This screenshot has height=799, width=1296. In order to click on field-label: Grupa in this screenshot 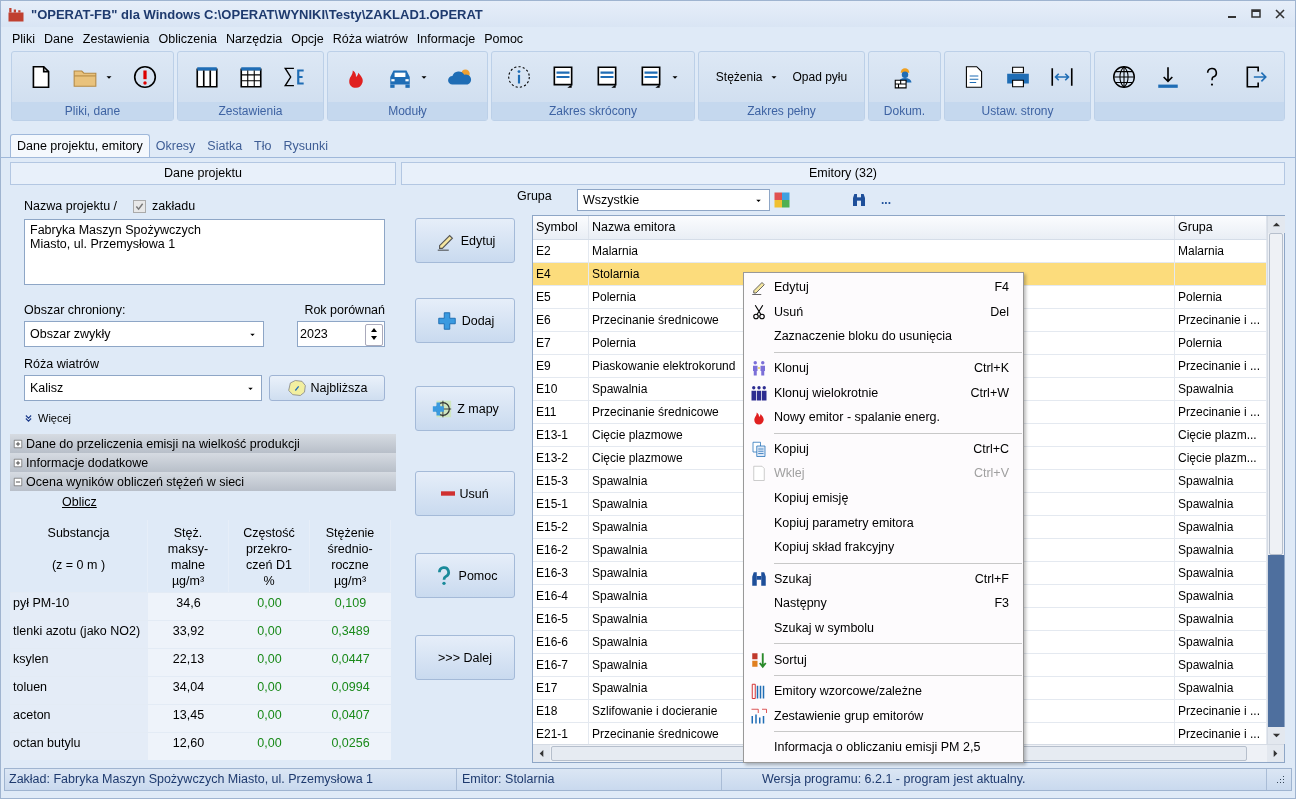, I will do `click(535, 196)`.